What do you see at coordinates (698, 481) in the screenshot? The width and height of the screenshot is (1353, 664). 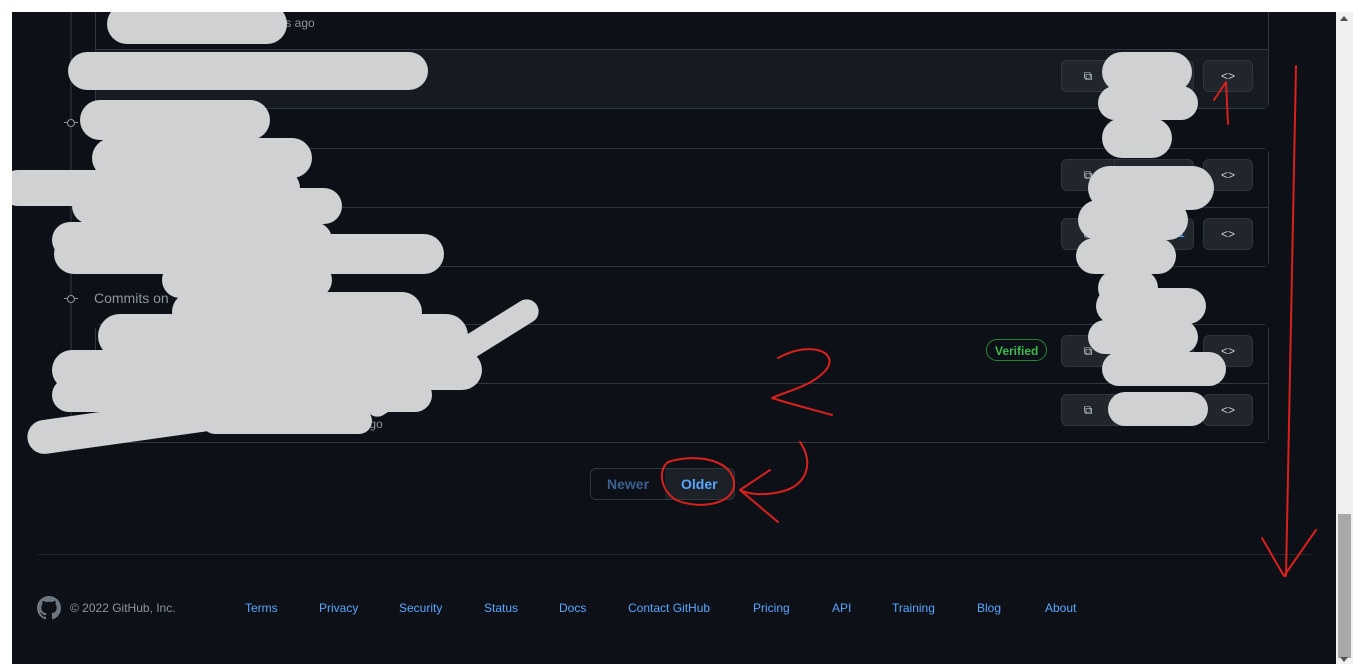 I see `annotation-circle` at bounding box center [698, 481].